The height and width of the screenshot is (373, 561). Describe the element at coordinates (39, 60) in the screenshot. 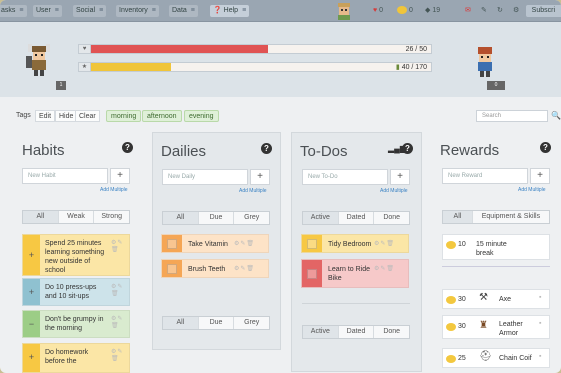

I see `avatar` at that location.